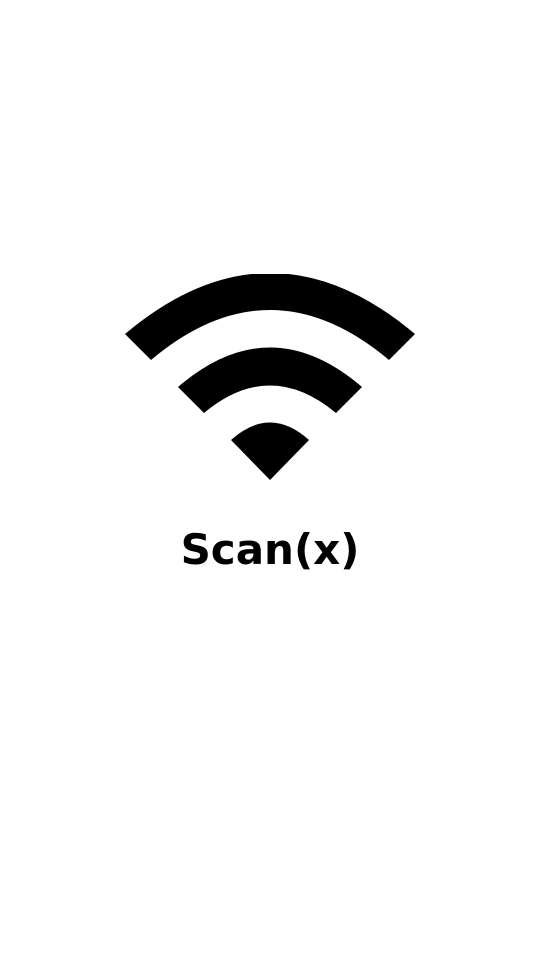 This screenshot has height=960, width=540. What do you see at coordinates (270, 549) in the screenshot?
I see `app-name-title: Scan(x)` at bounding box center [270, 549].